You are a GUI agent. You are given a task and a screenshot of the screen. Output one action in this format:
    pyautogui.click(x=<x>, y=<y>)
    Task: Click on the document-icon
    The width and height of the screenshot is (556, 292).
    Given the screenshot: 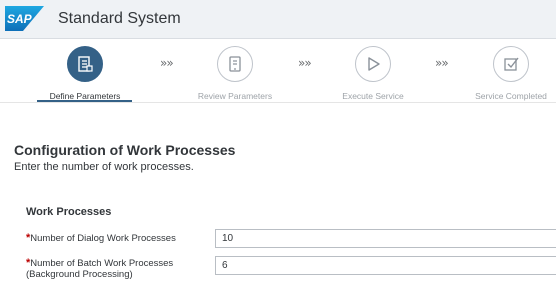 What is the action you would take?
    pyautogui.click(x=235, y=64)
    